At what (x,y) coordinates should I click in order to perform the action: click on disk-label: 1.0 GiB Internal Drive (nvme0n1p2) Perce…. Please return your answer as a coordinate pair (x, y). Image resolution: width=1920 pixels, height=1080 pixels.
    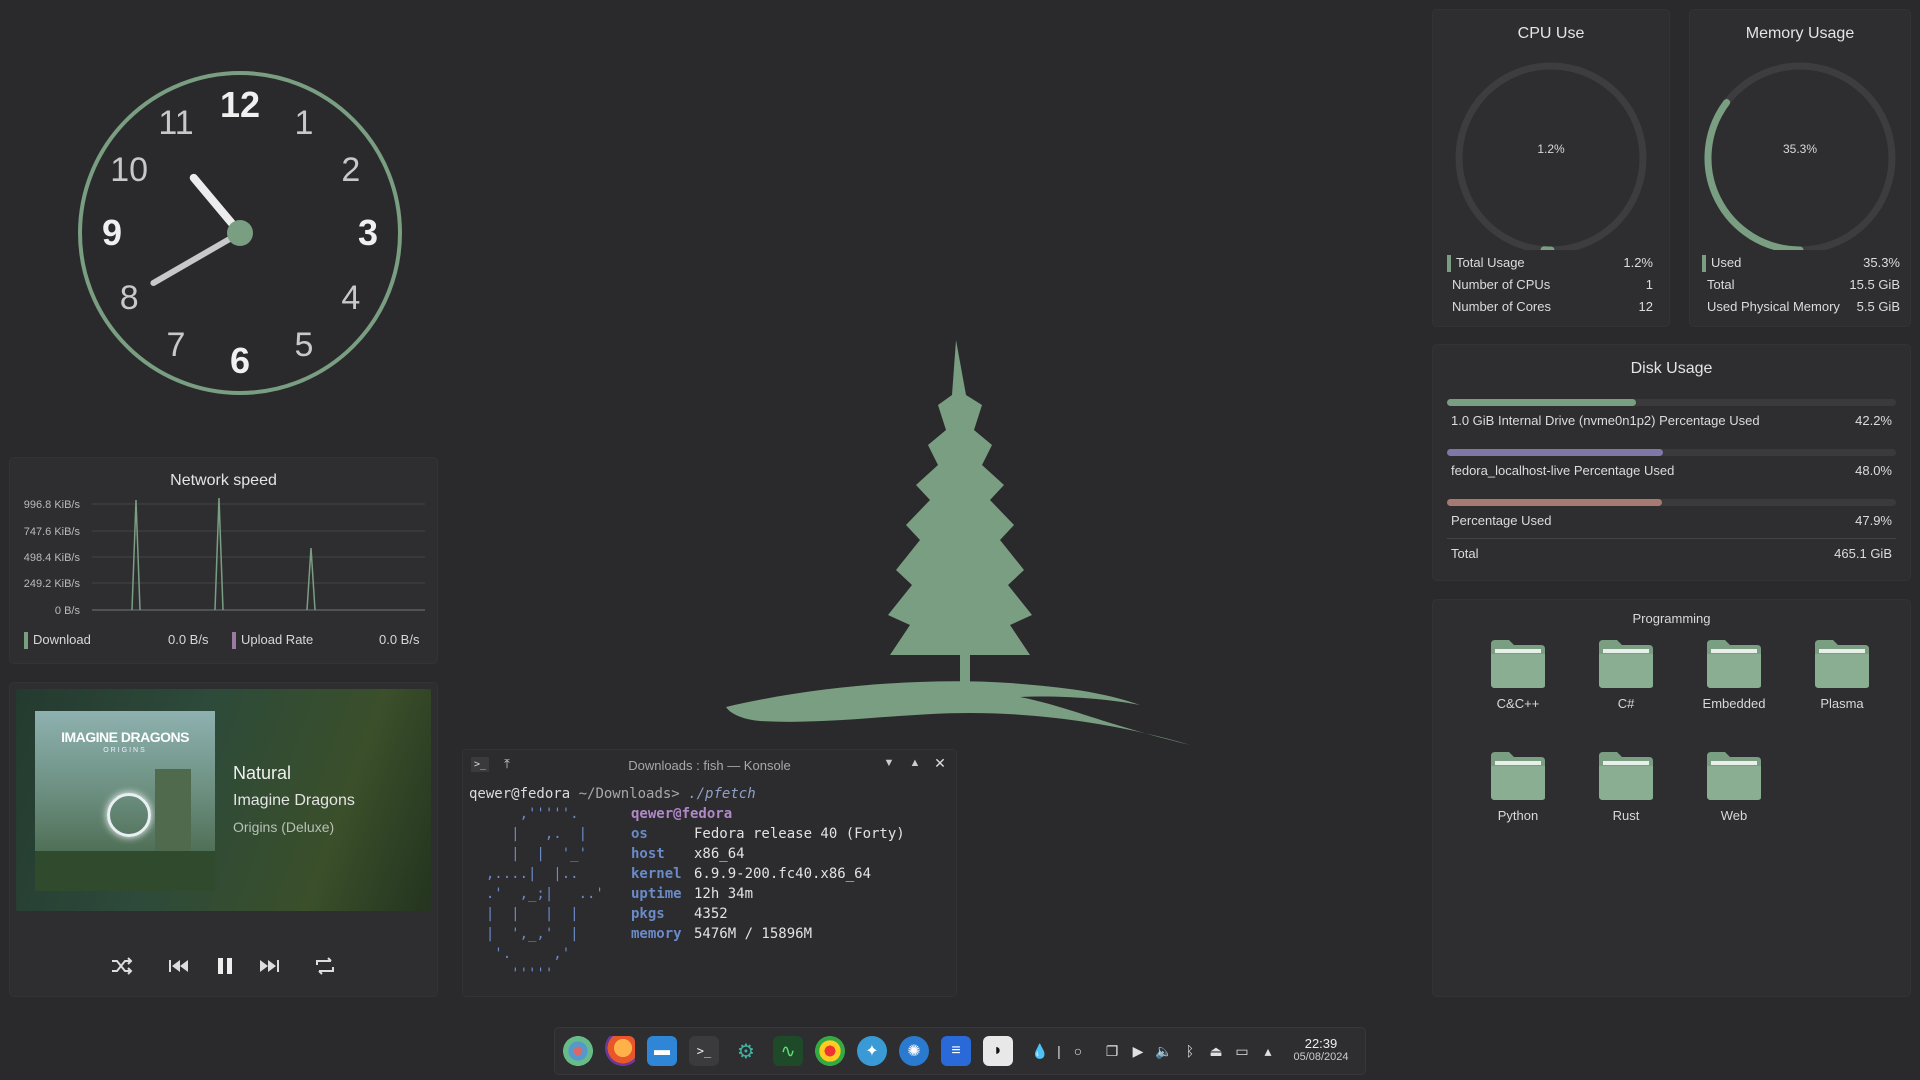
    Looking at the image, I should click on (1605, 420).